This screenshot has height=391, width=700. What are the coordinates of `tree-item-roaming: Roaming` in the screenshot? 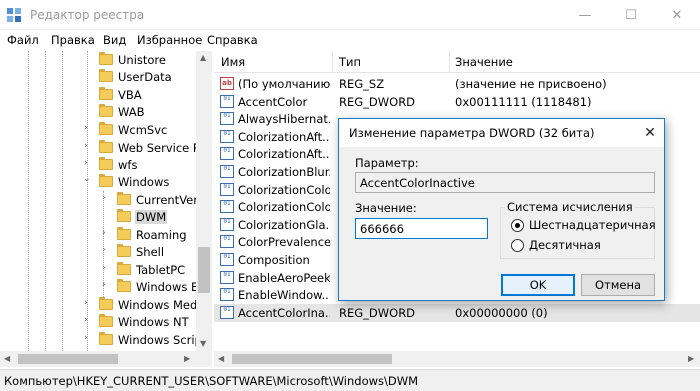 It's located at (152, 234).